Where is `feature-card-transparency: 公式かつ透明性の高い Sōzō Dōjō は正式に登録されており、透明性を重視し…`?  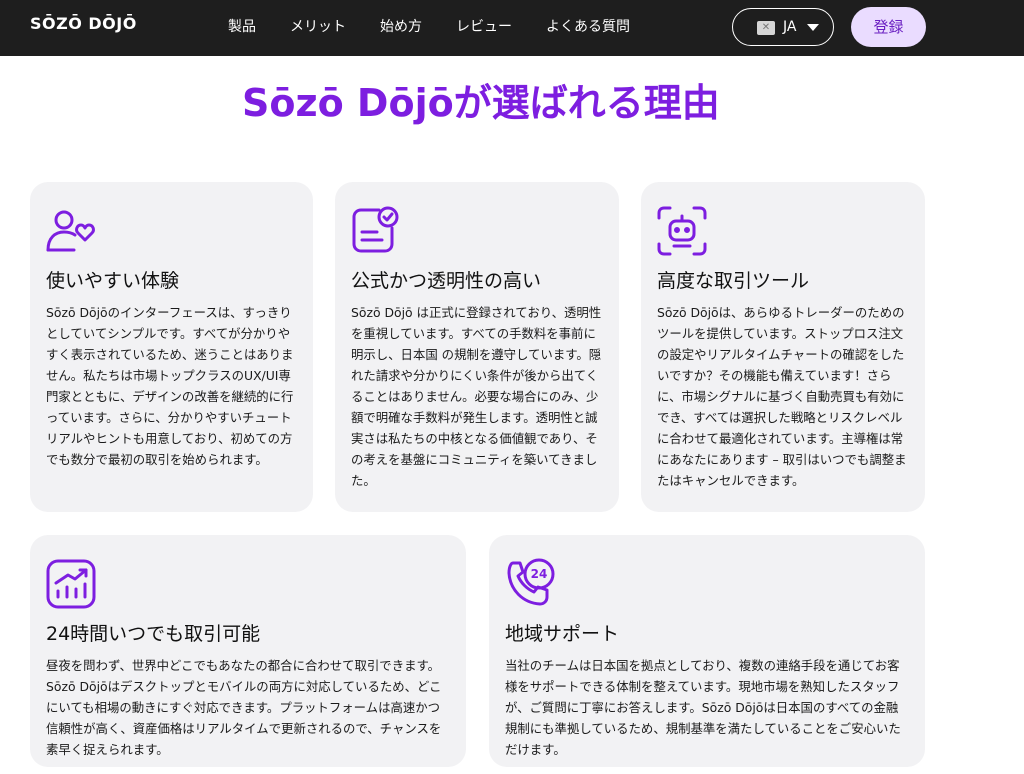
feature-card-transparency: 公式かつ透明性の高い Sōzō Dōjō は正式に登録されており、透明性を重視し… is located at coordinates (477, 347).